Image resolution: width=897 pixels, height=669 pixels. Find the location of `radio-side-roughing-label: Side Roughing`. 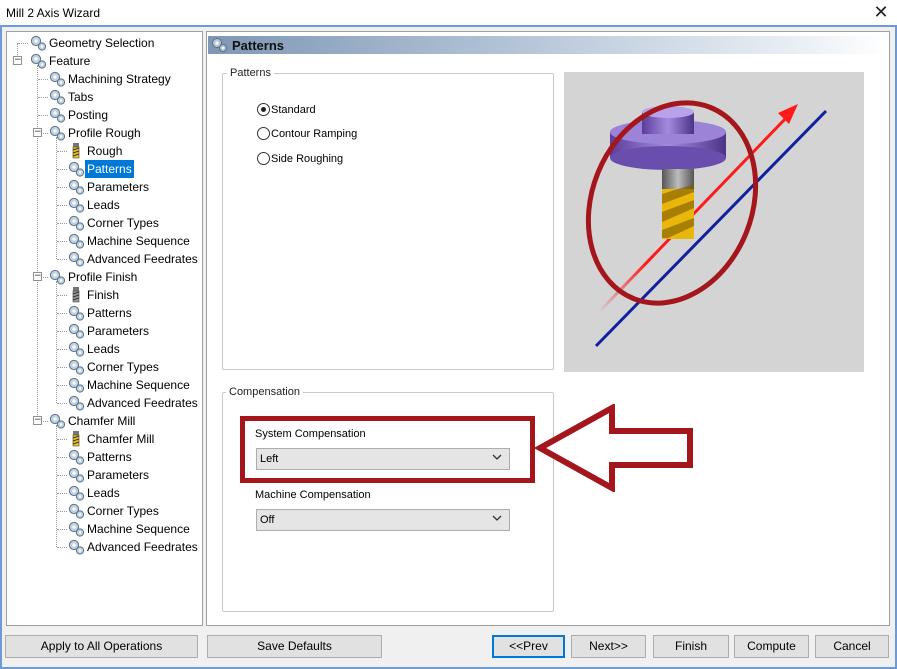

radio-side-roughing-label: Side Roughing is located at coordinates (307, 159).